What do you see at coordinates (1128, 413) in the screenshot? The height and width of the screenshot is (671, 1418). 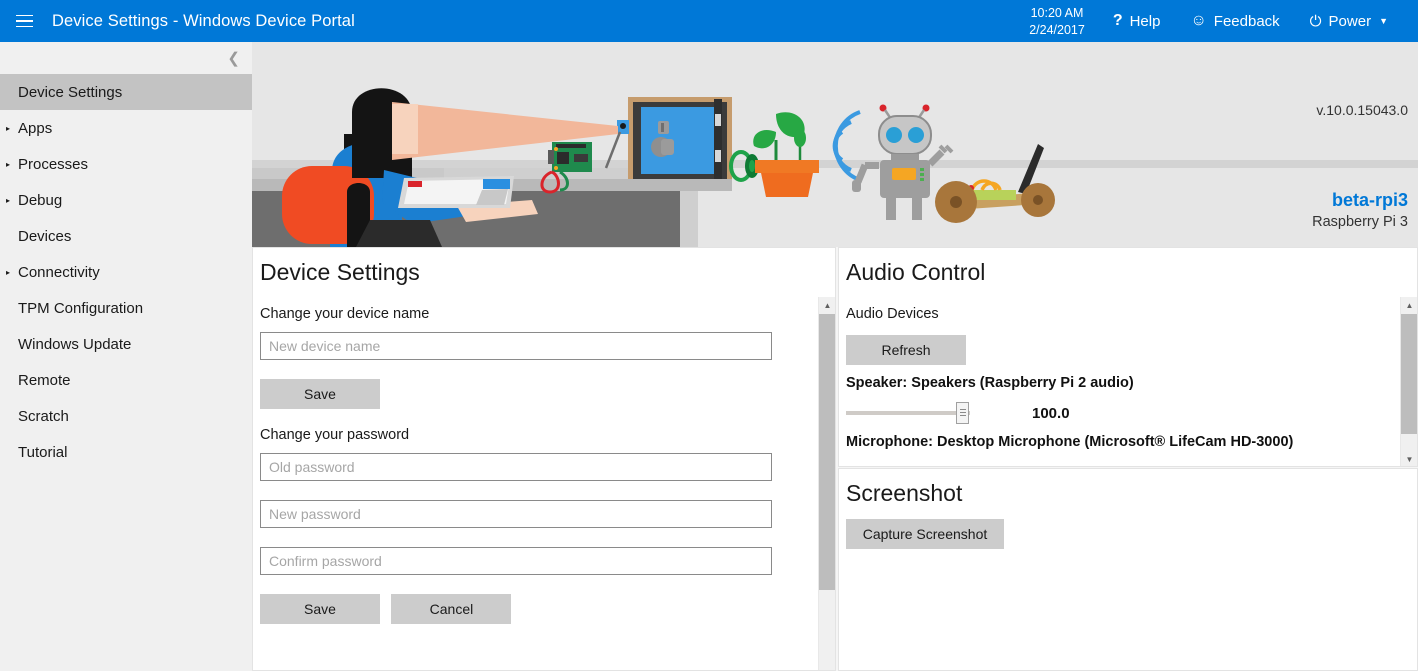 I see `speaker-volume-row: 100.0` at bounding box center [1128, 413].